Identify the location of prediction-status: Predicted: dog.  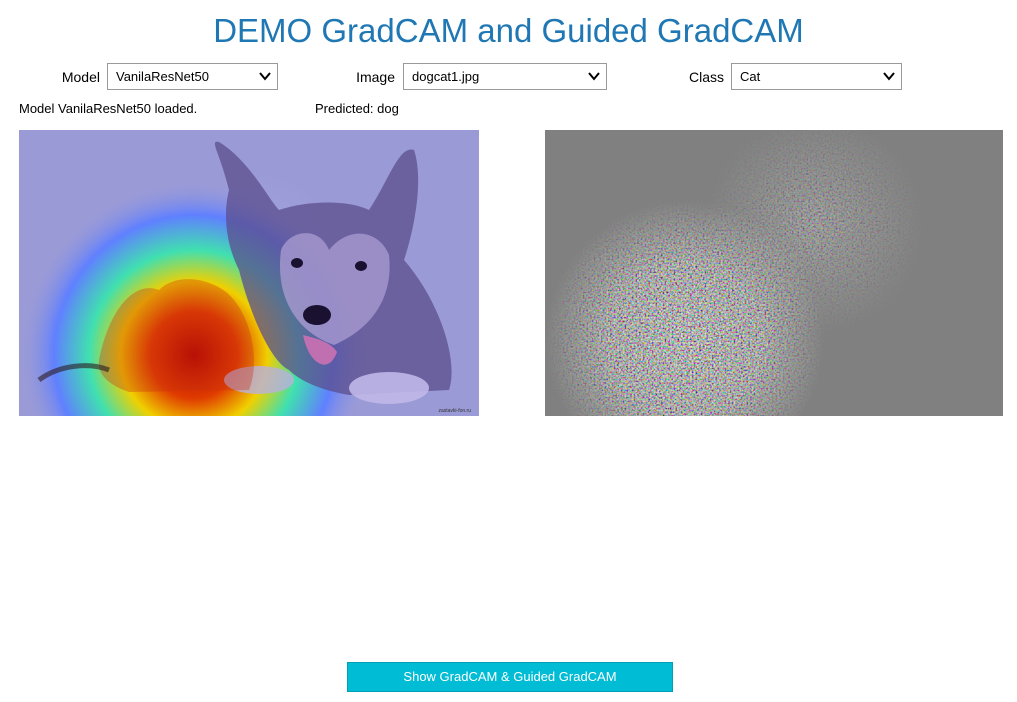
(357, 108).